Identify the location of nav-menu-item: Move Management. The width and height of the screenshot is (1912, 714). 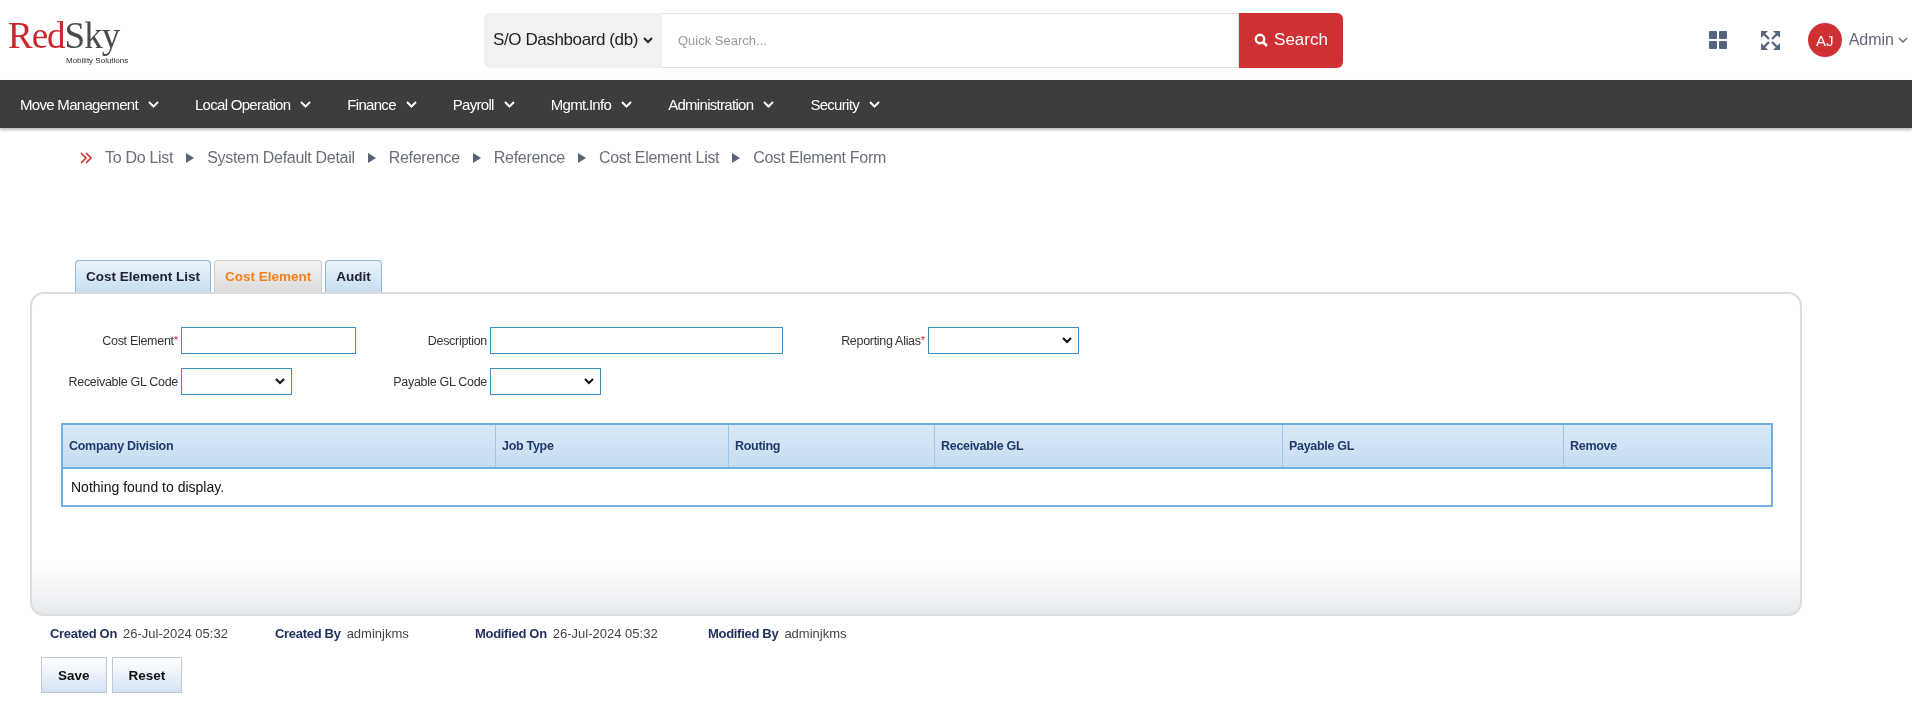
(89, 104).